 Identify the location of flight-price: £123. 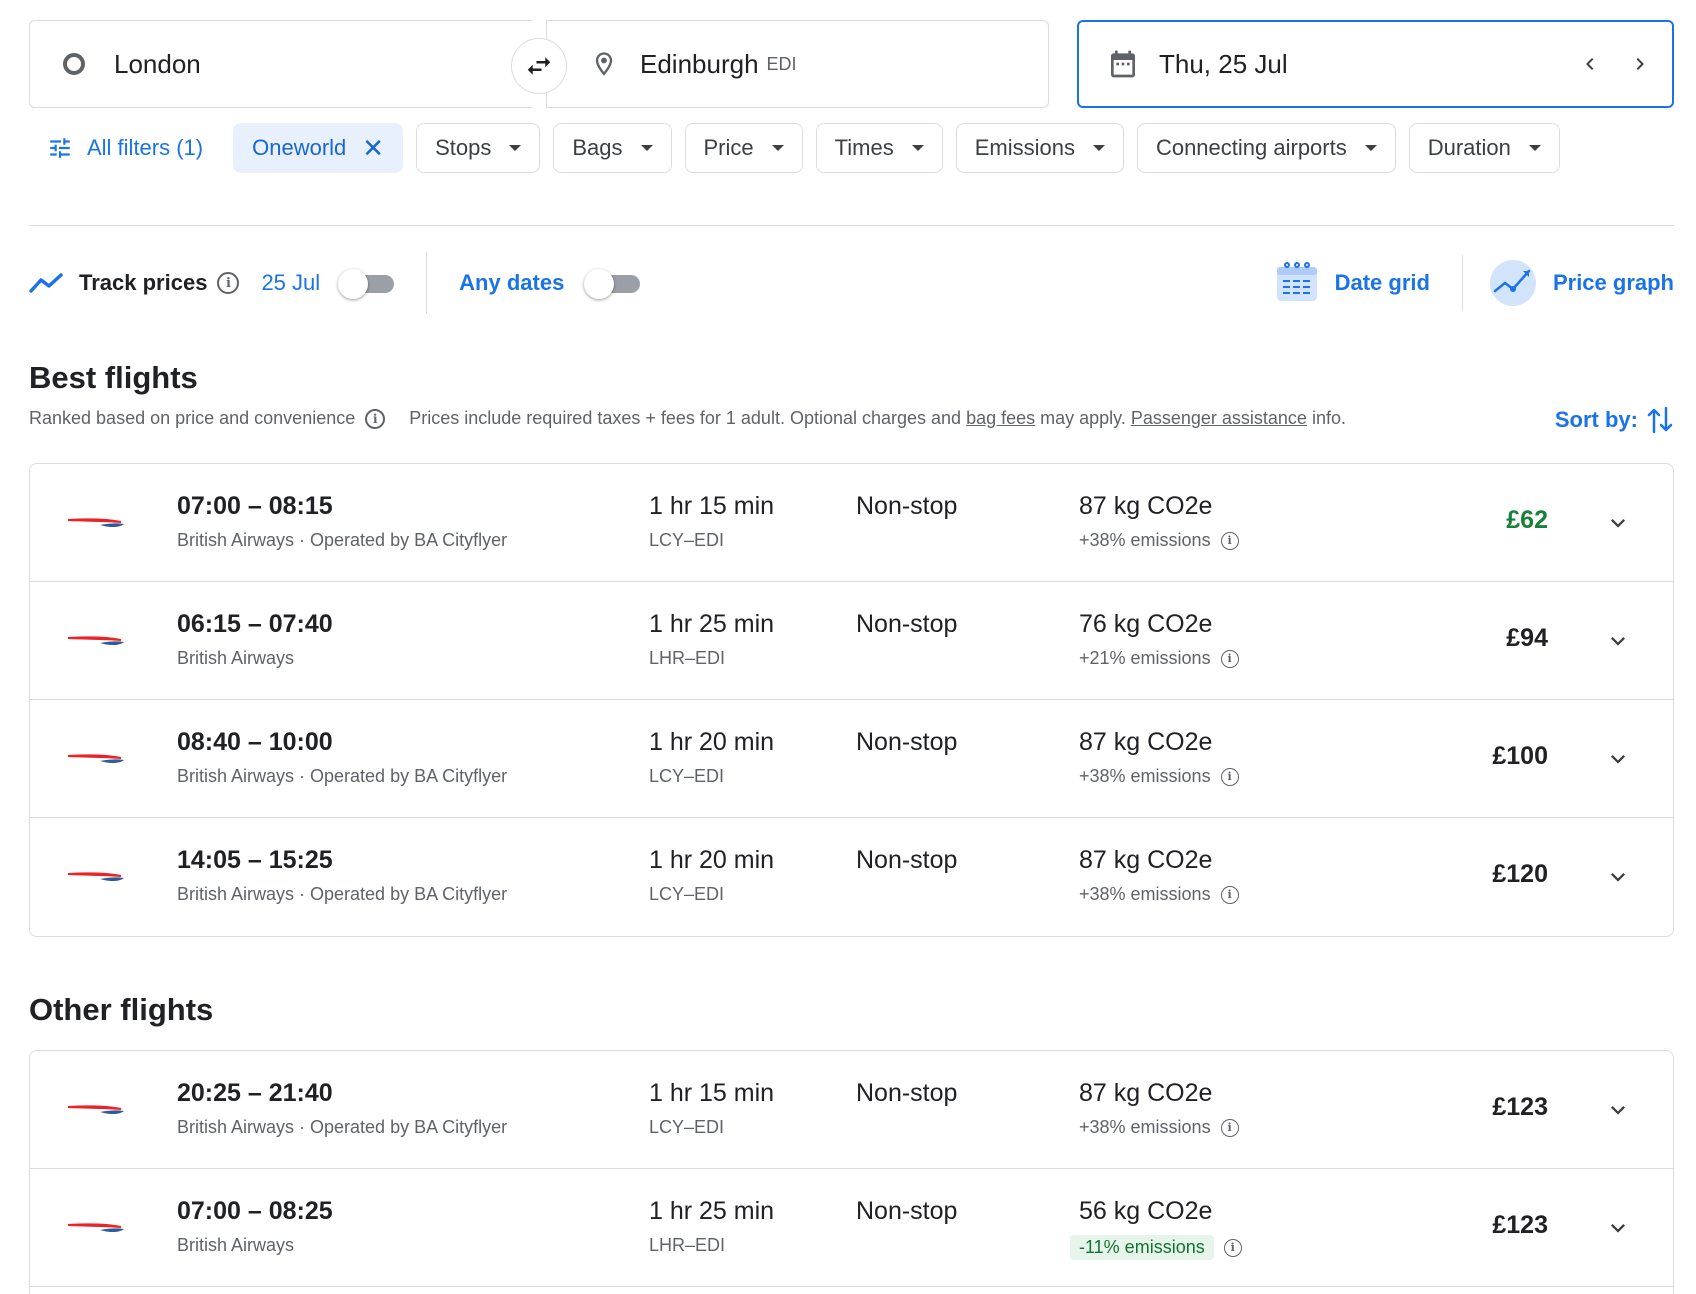
(1520, 1107).